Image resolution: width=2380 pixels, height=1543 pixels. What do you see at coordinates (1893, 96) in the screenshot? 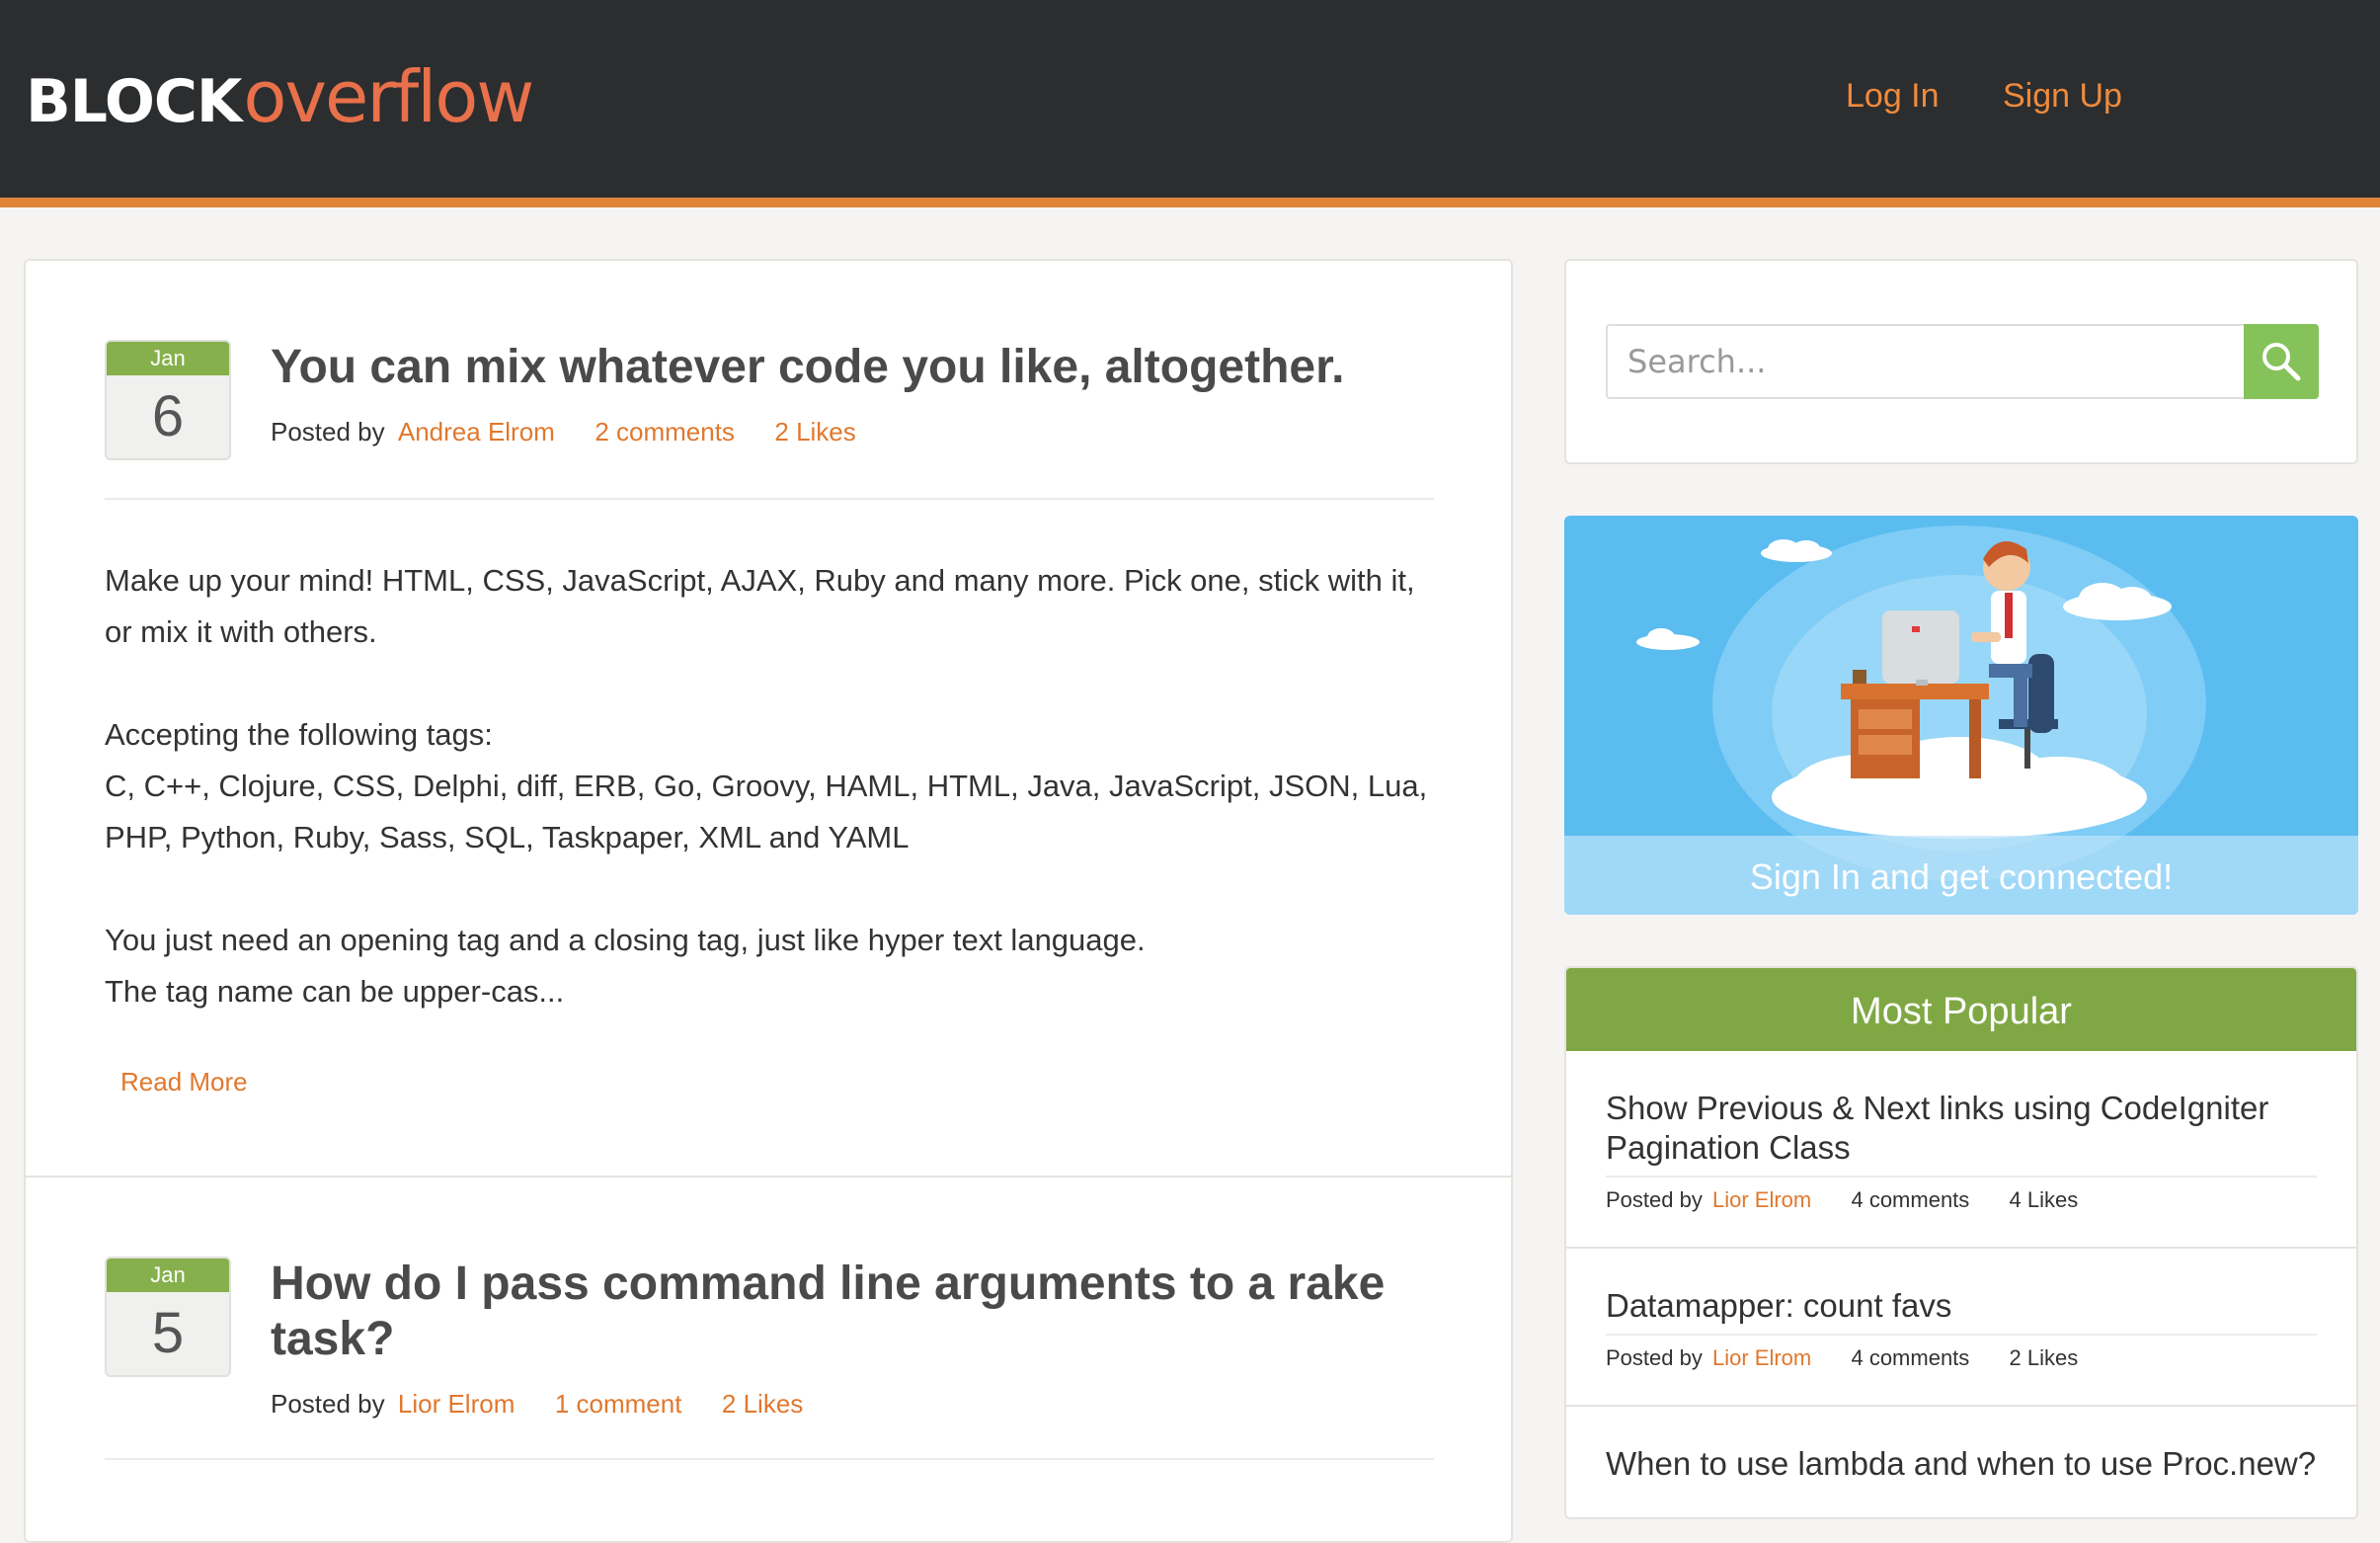
I see `login-link: Log In` at bounding box center [1893, 96].